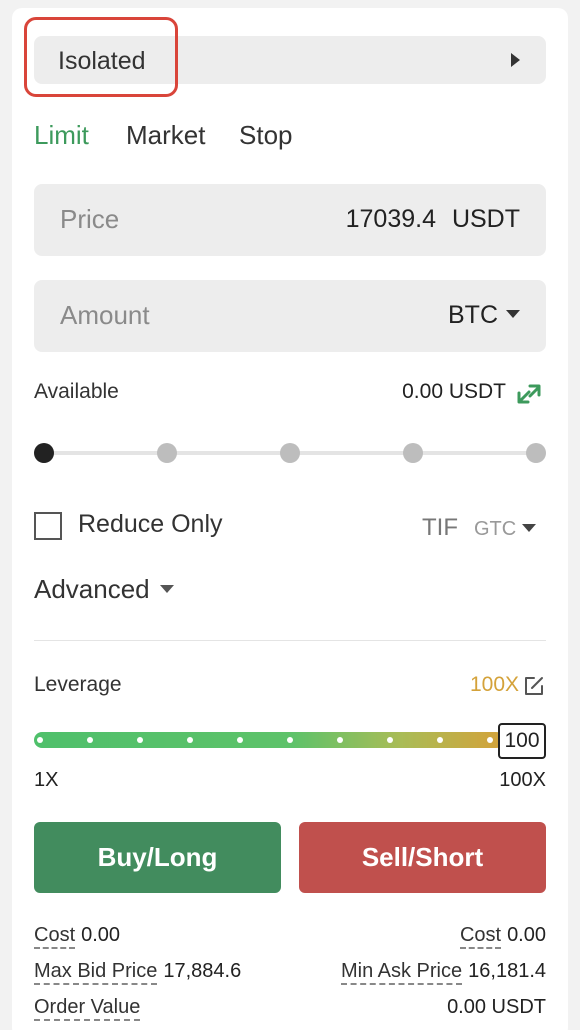  I want to click on cost-left-row: Cost 0.00, so click(77, 936).